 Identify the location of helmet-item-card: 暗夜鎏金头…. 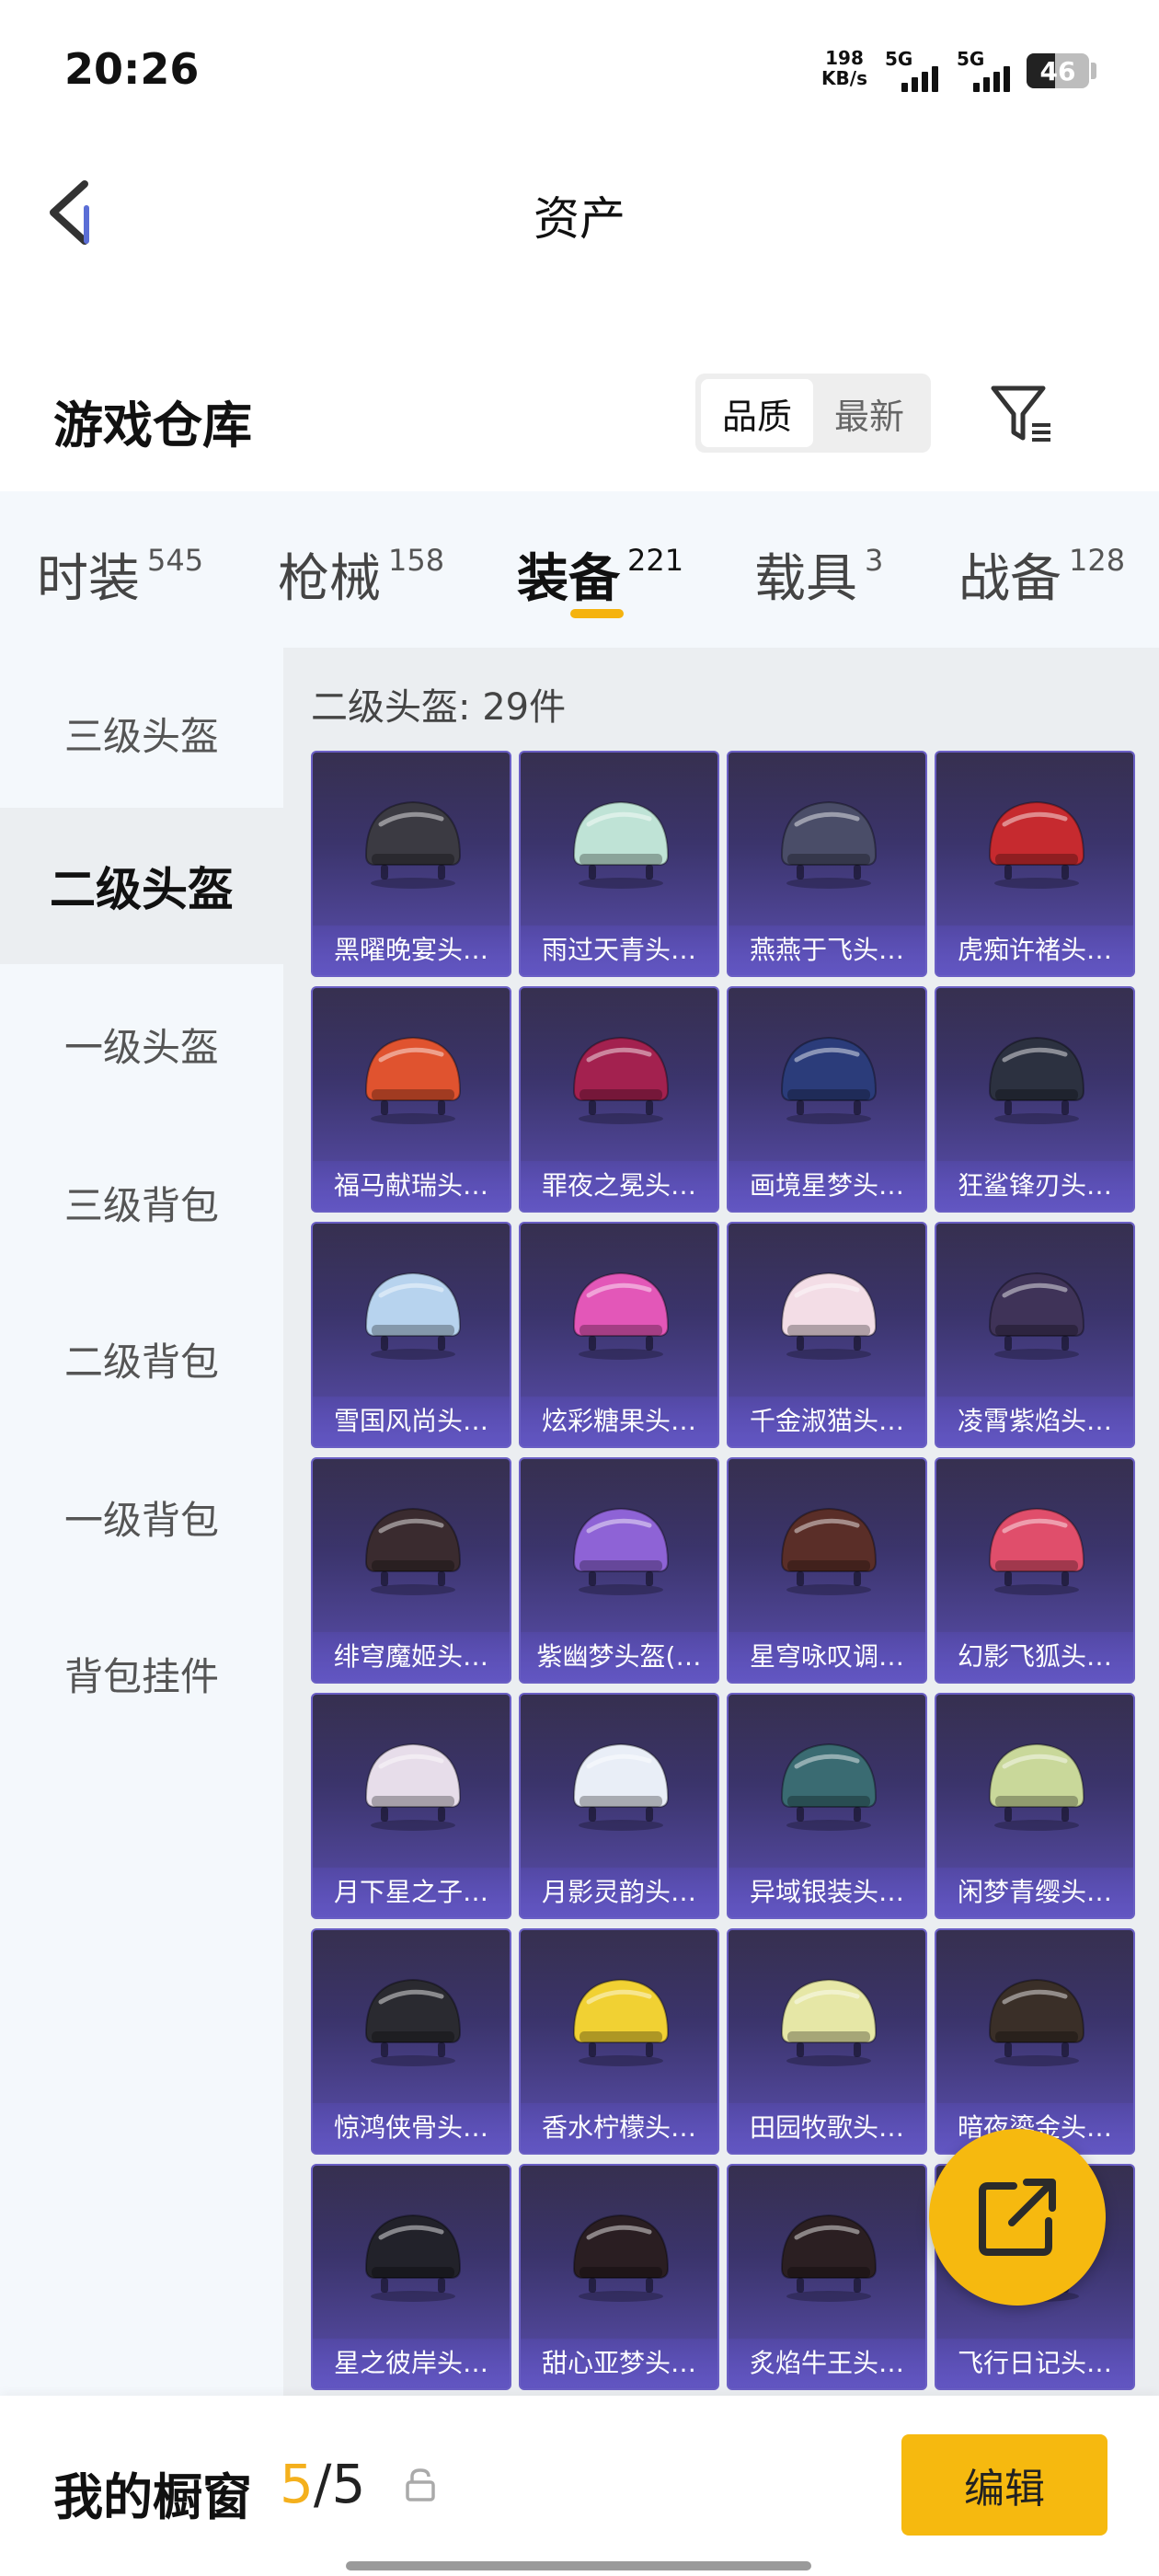
(1035, 2041).